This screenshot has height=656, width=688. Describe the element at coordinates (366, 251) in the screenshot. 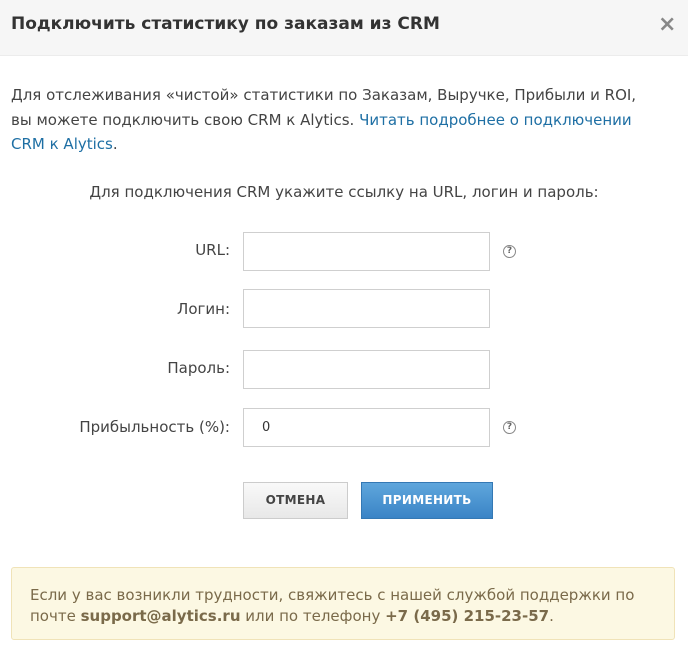

I see `url-input` at that location.